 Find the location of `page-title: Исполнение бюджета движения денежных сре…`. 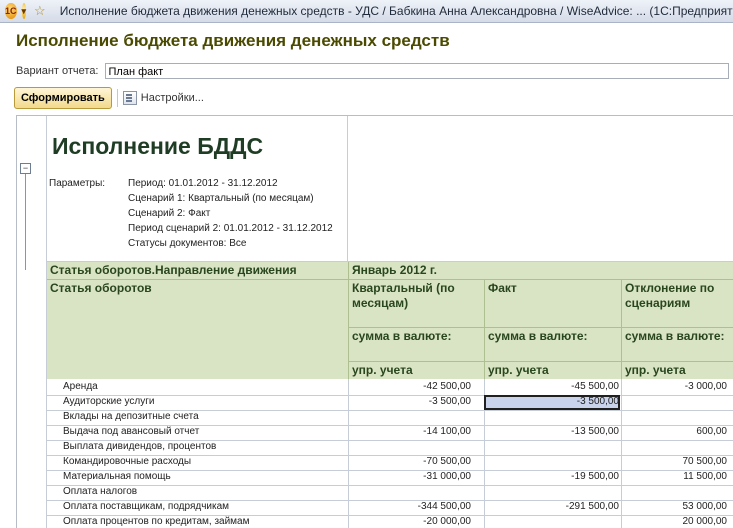

page-title: Исполнение бюджета движения денежных сре… is located at coordinates (233, 40).